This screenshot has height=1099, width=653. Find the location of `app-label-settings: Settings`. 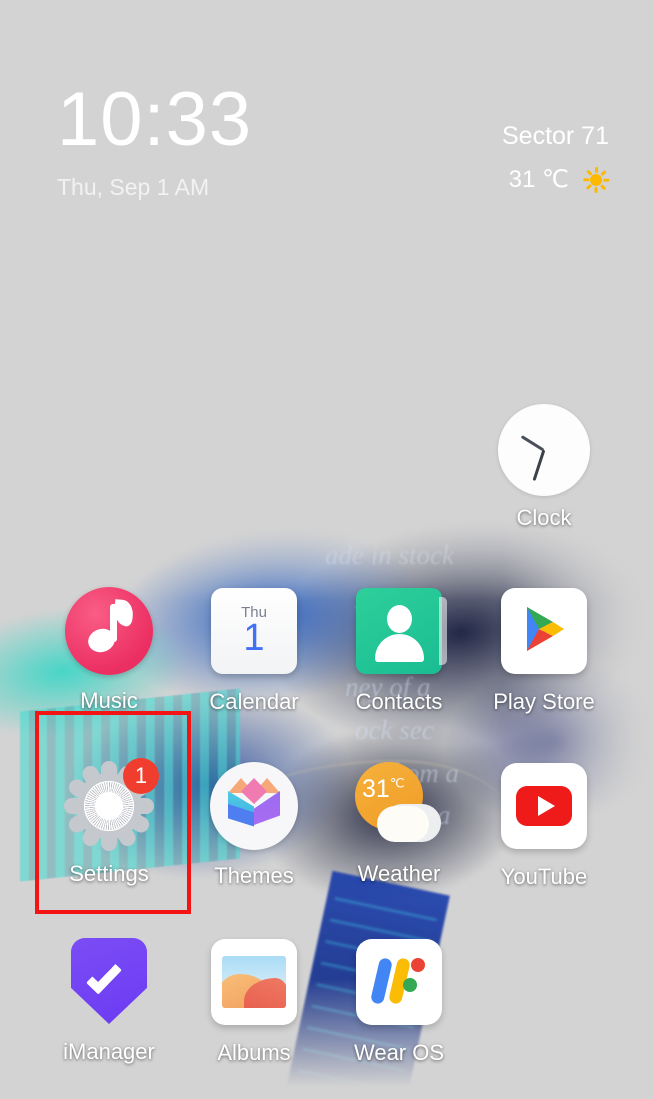

app-label-settings: Settings is located at coordinates (109, 873).